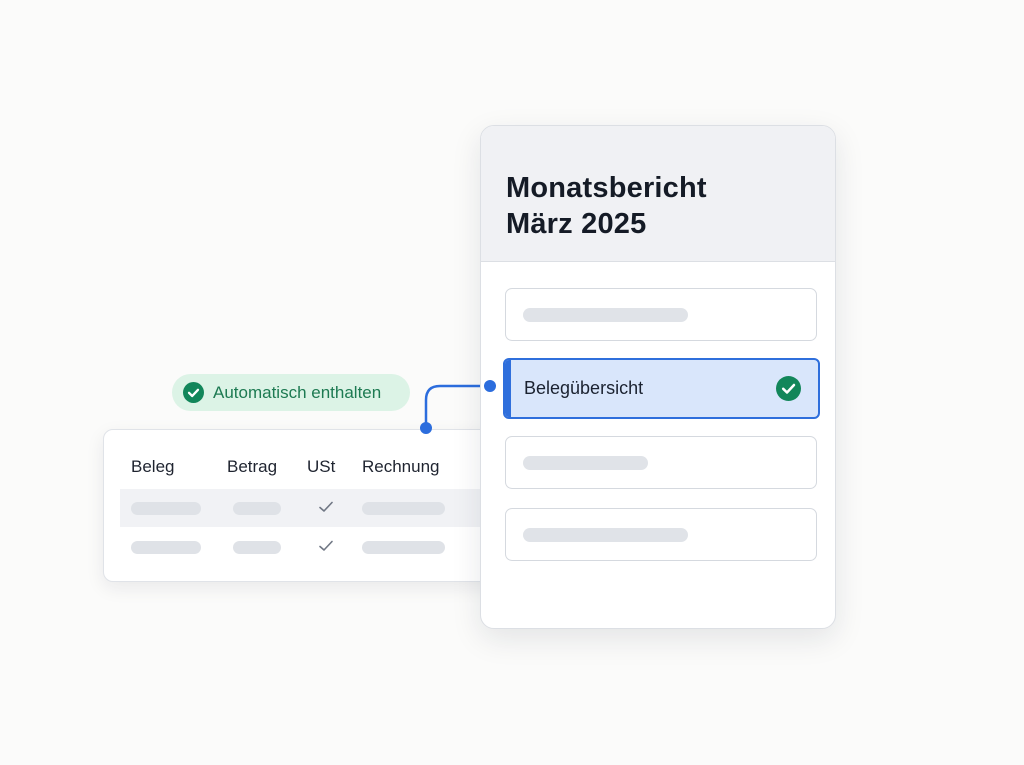 Image resolution: width=1024 pixels, height=765 pixels. I want to click on report-section-belegubersicht: Belegübersicht, so click(661, 388).